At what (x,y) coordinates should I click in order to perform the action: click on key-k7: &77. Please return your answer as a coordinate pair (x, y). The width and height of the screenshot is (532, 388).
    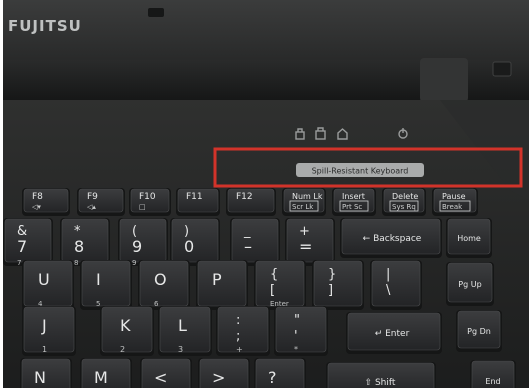
    Looking at the image, I should click on (28, 242).